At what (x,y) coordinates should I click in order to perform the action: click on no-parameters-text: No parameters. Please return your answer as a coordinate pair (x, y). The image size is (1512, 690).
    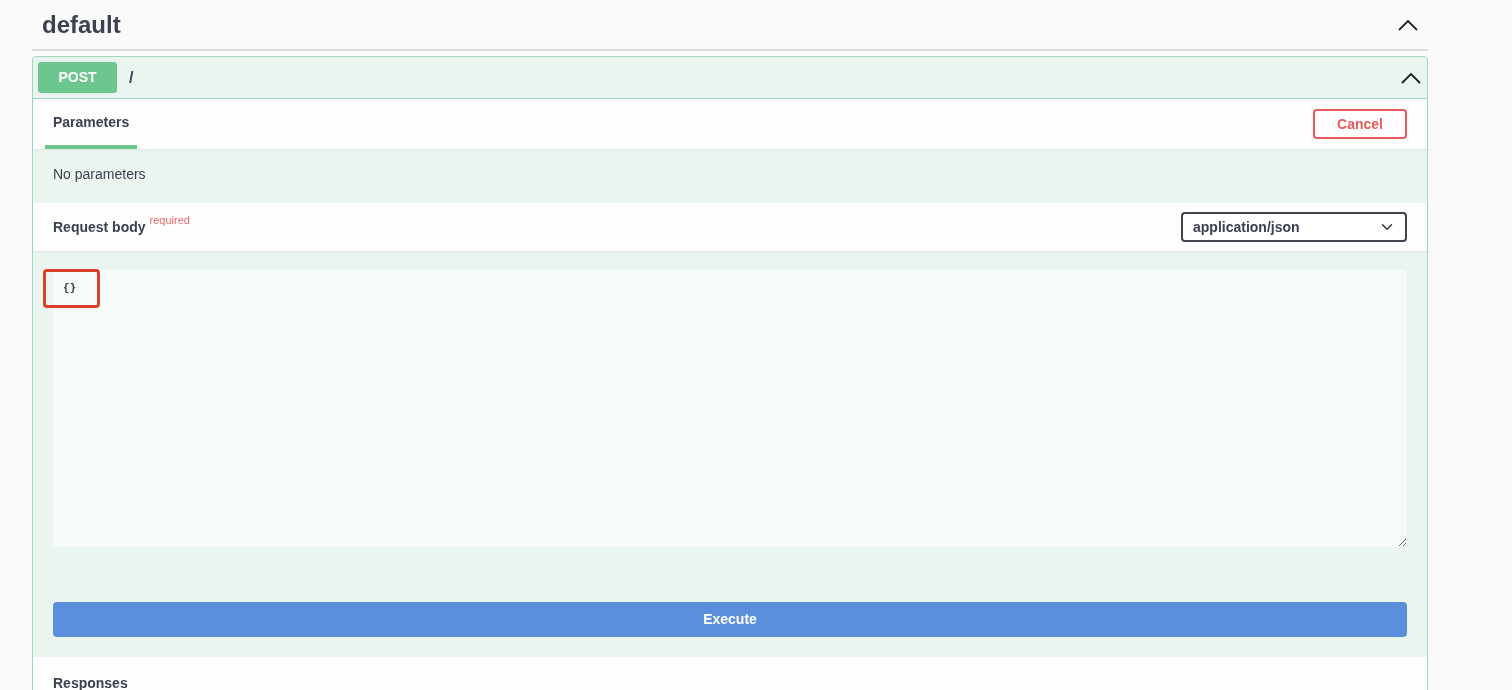
    Looking at the image, I should click on (99, 174).